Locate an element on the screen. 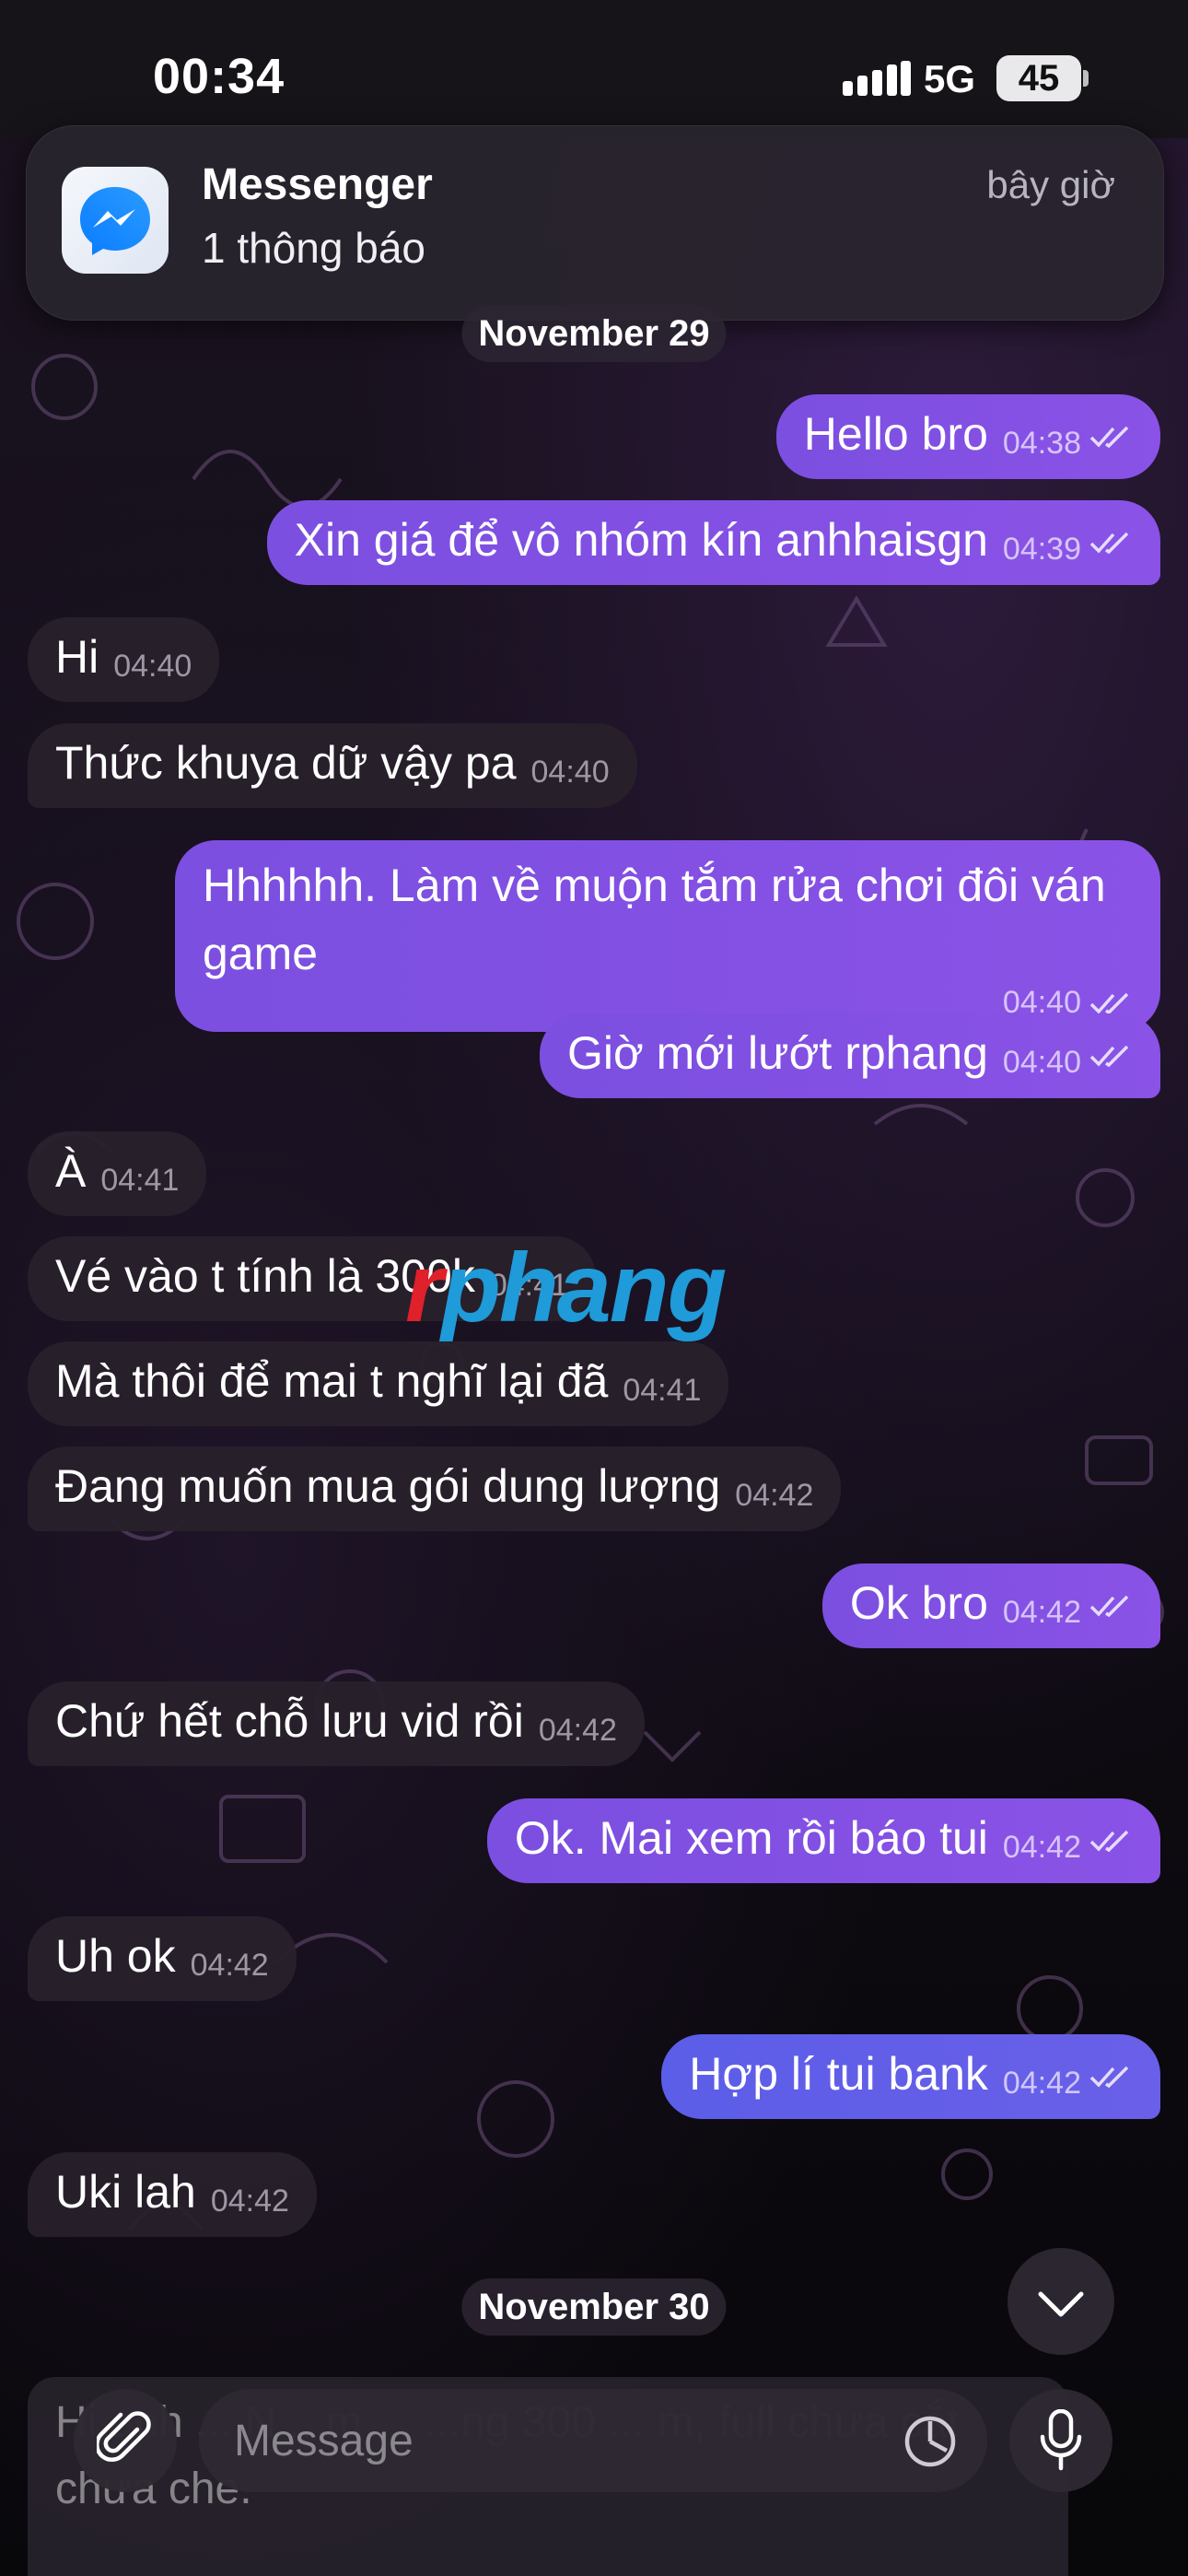  status-bar: 00:34 5G 45 is located at coordinates (594, 69).